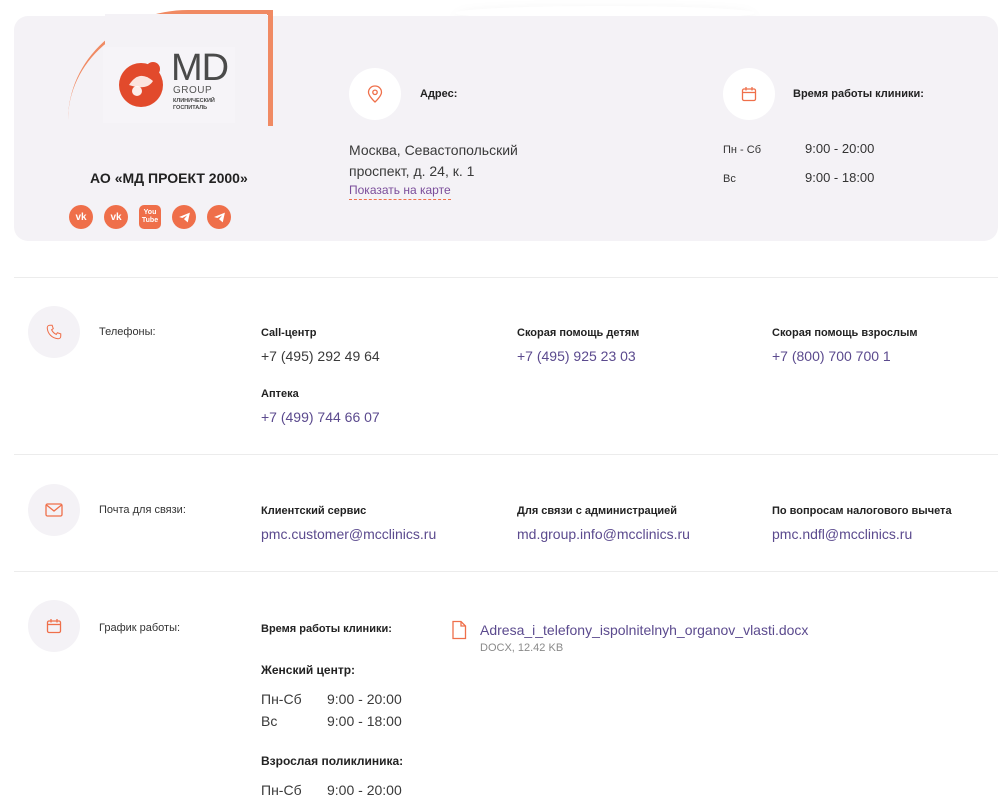 Image resolution: width=998 pixels, height=799 pixels. I want to click on administration-label: Для связи с администрацией, so click(597, 511).